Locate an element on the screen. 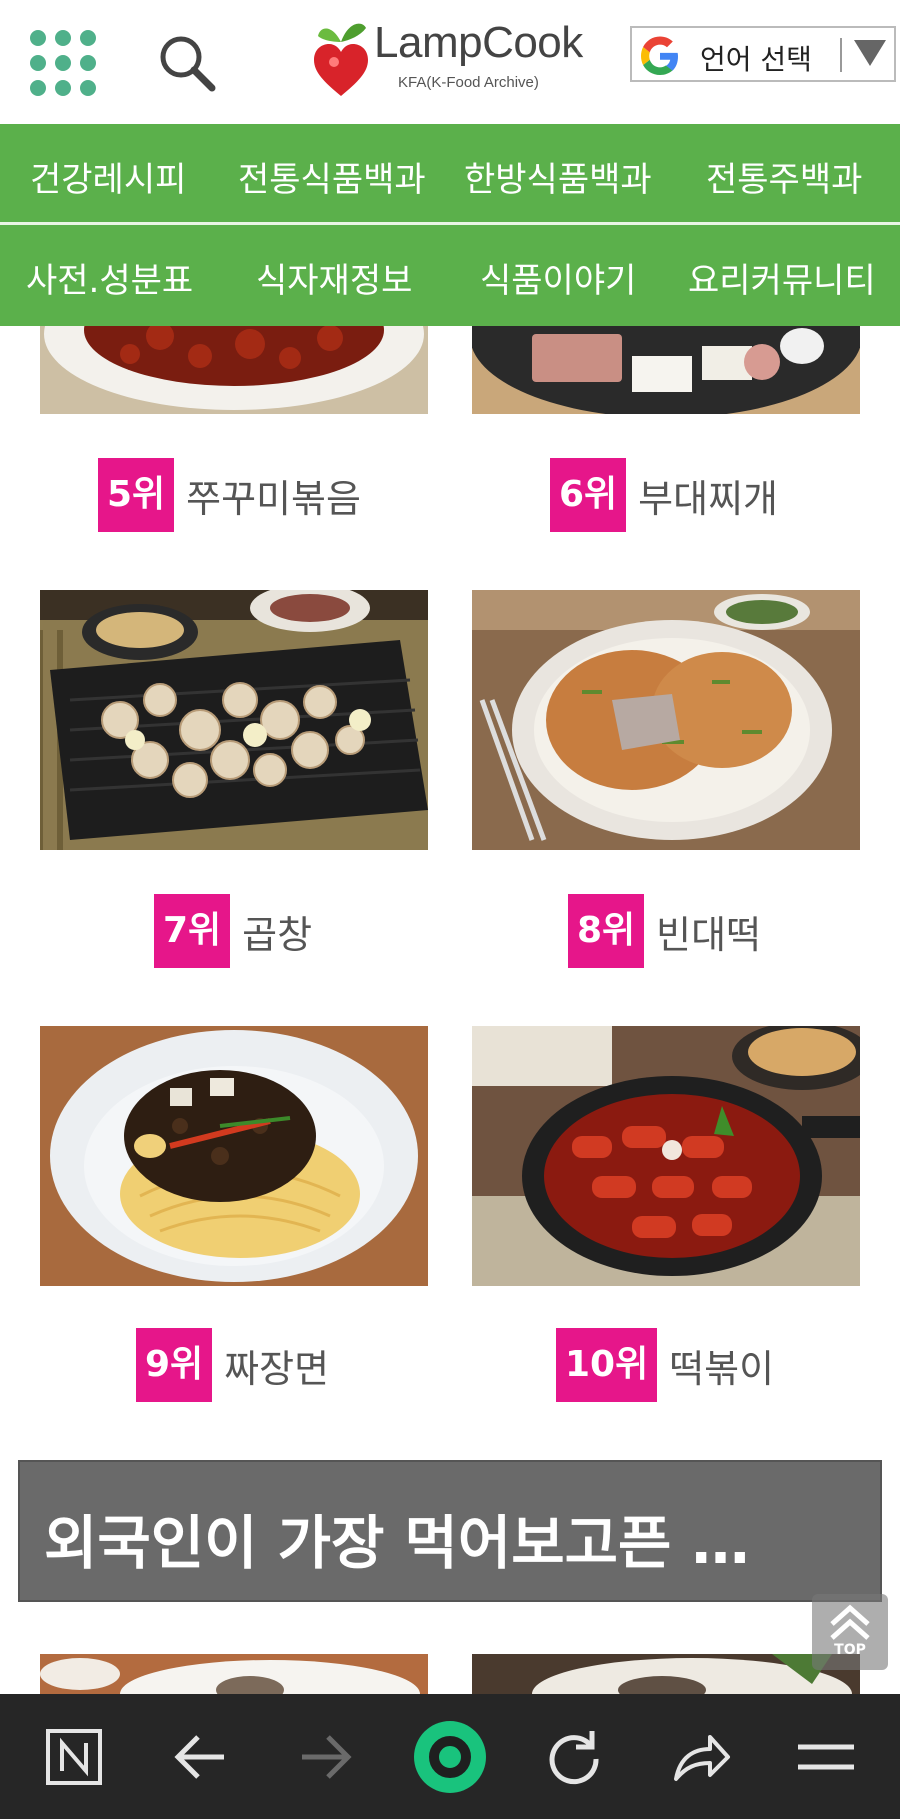 This screenshot has height=1819, width=900. rank-food-name: 쭈꾸미볶음 is located at coordinates (273, 498).